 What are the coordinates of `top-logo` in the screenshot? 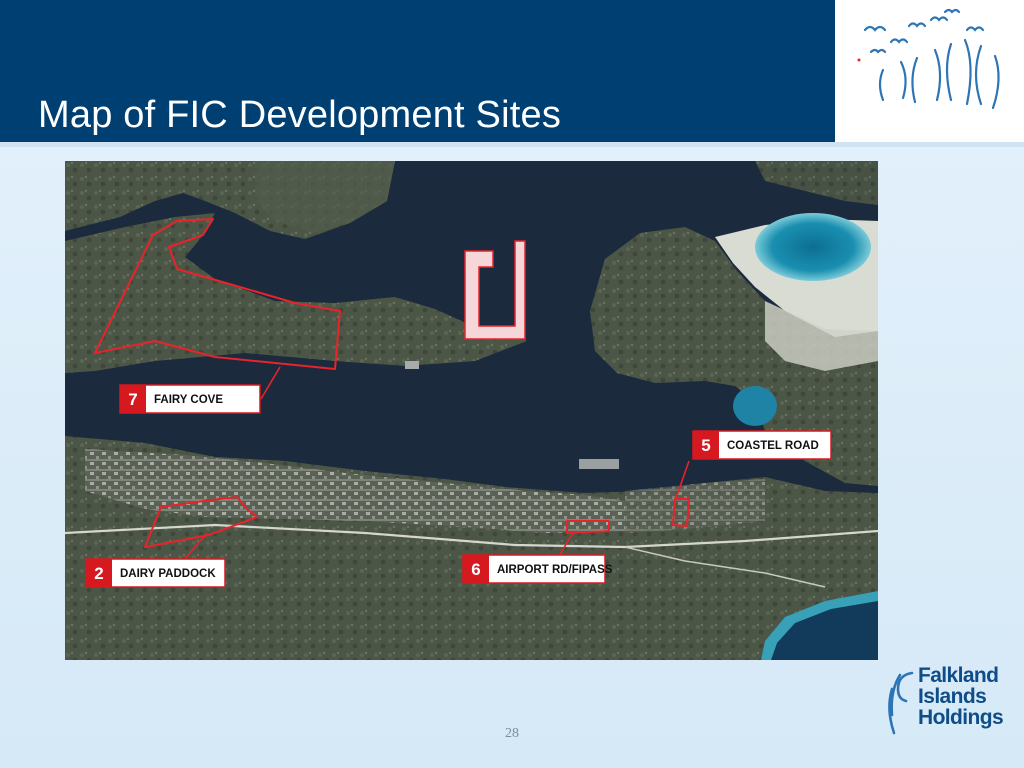 It's located at (929, 71).